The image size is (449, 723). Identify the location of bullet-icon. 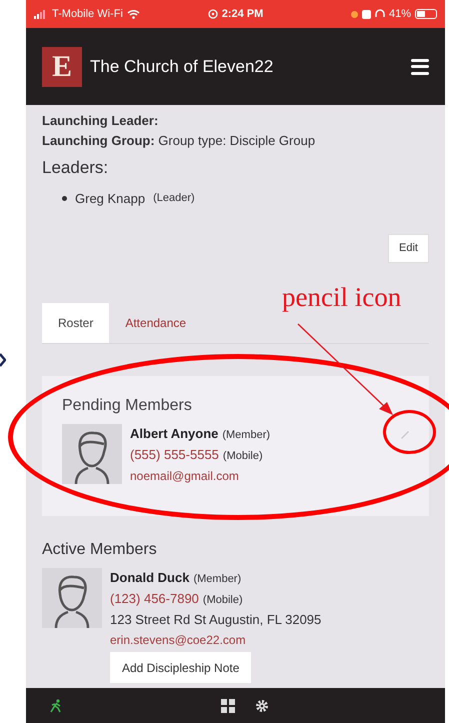
(64, 198).